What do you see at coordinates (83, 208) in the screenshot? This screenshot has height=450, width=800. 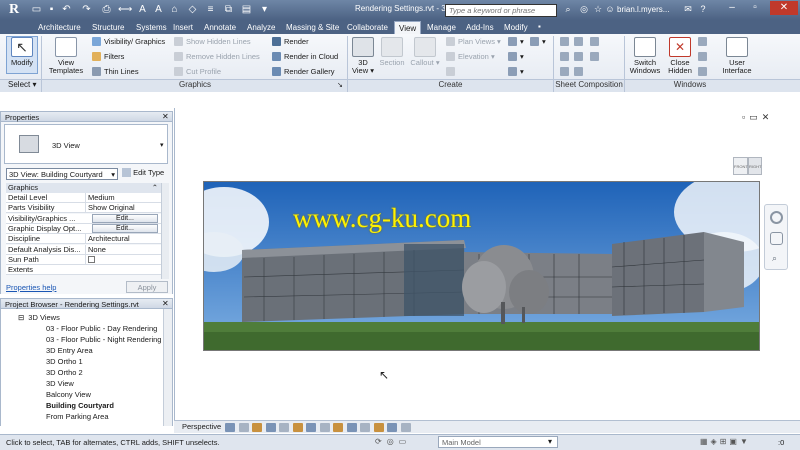 I see `property-row: Parts Visibility Show Original` at bounding box center [83, 208].